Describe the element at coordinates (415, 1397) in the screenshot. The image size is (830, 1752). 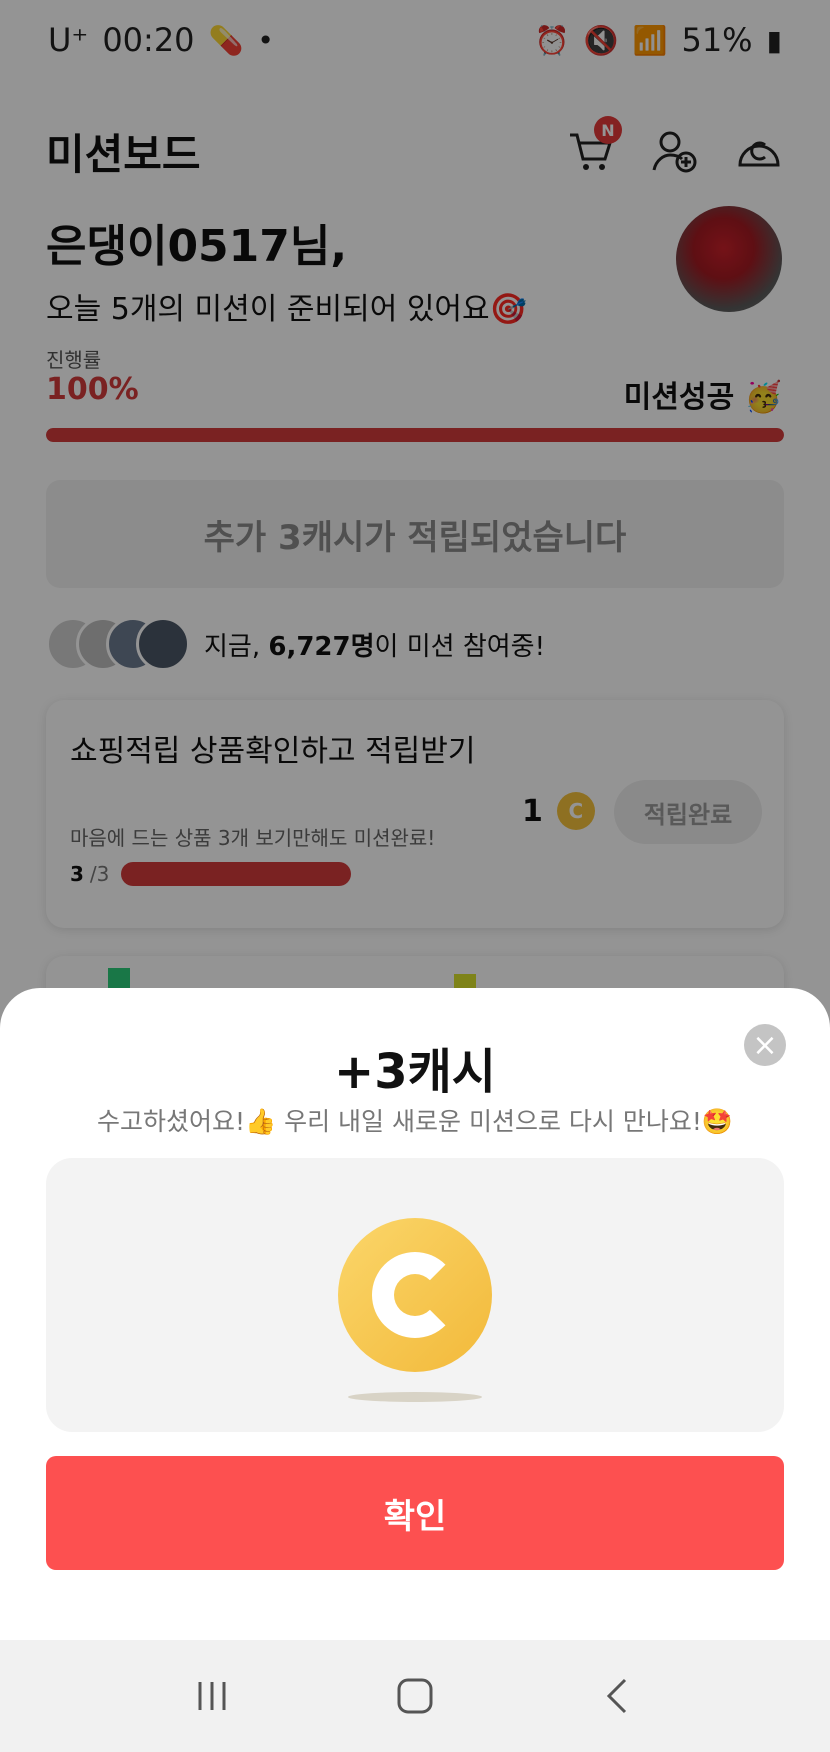
I see `coin-shadow` at that location.